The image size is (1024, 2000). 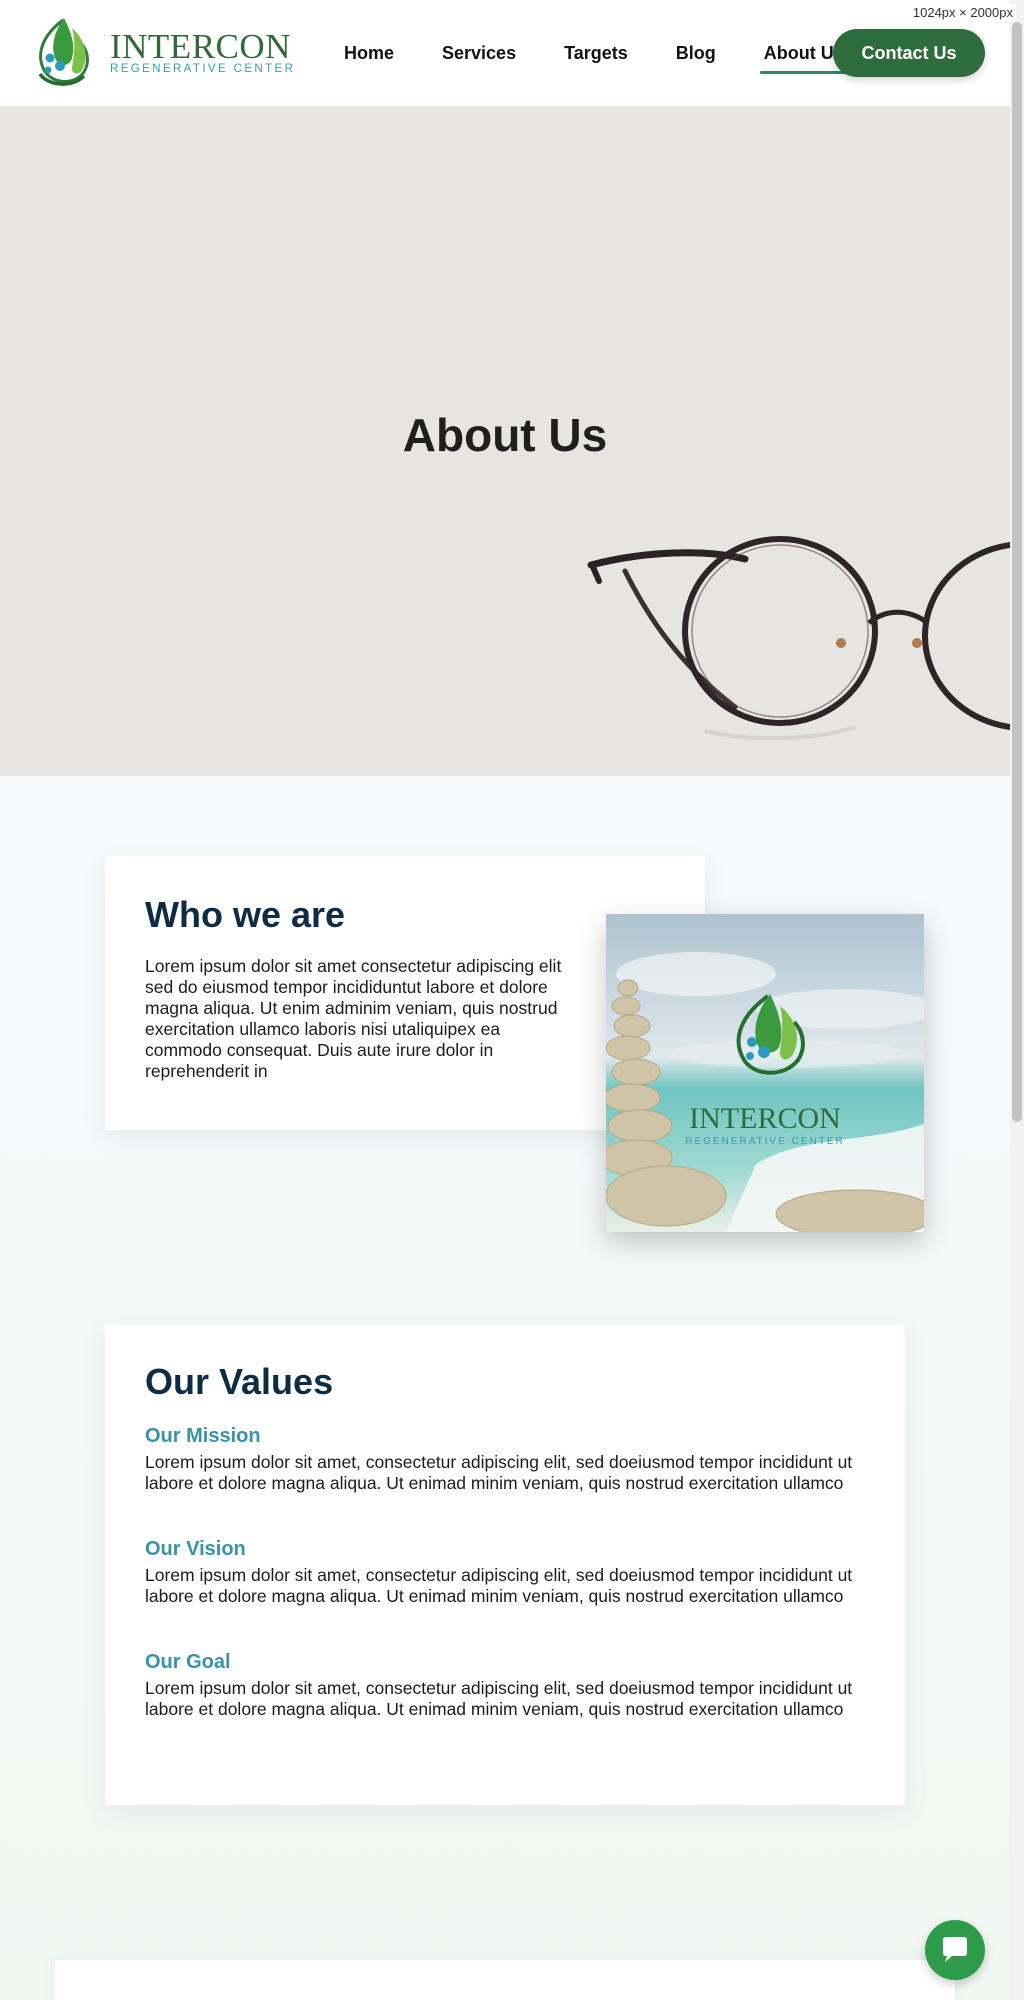 I want to click on viewport-size-label: 1024px × 2000px, so click(x=962, y=12).